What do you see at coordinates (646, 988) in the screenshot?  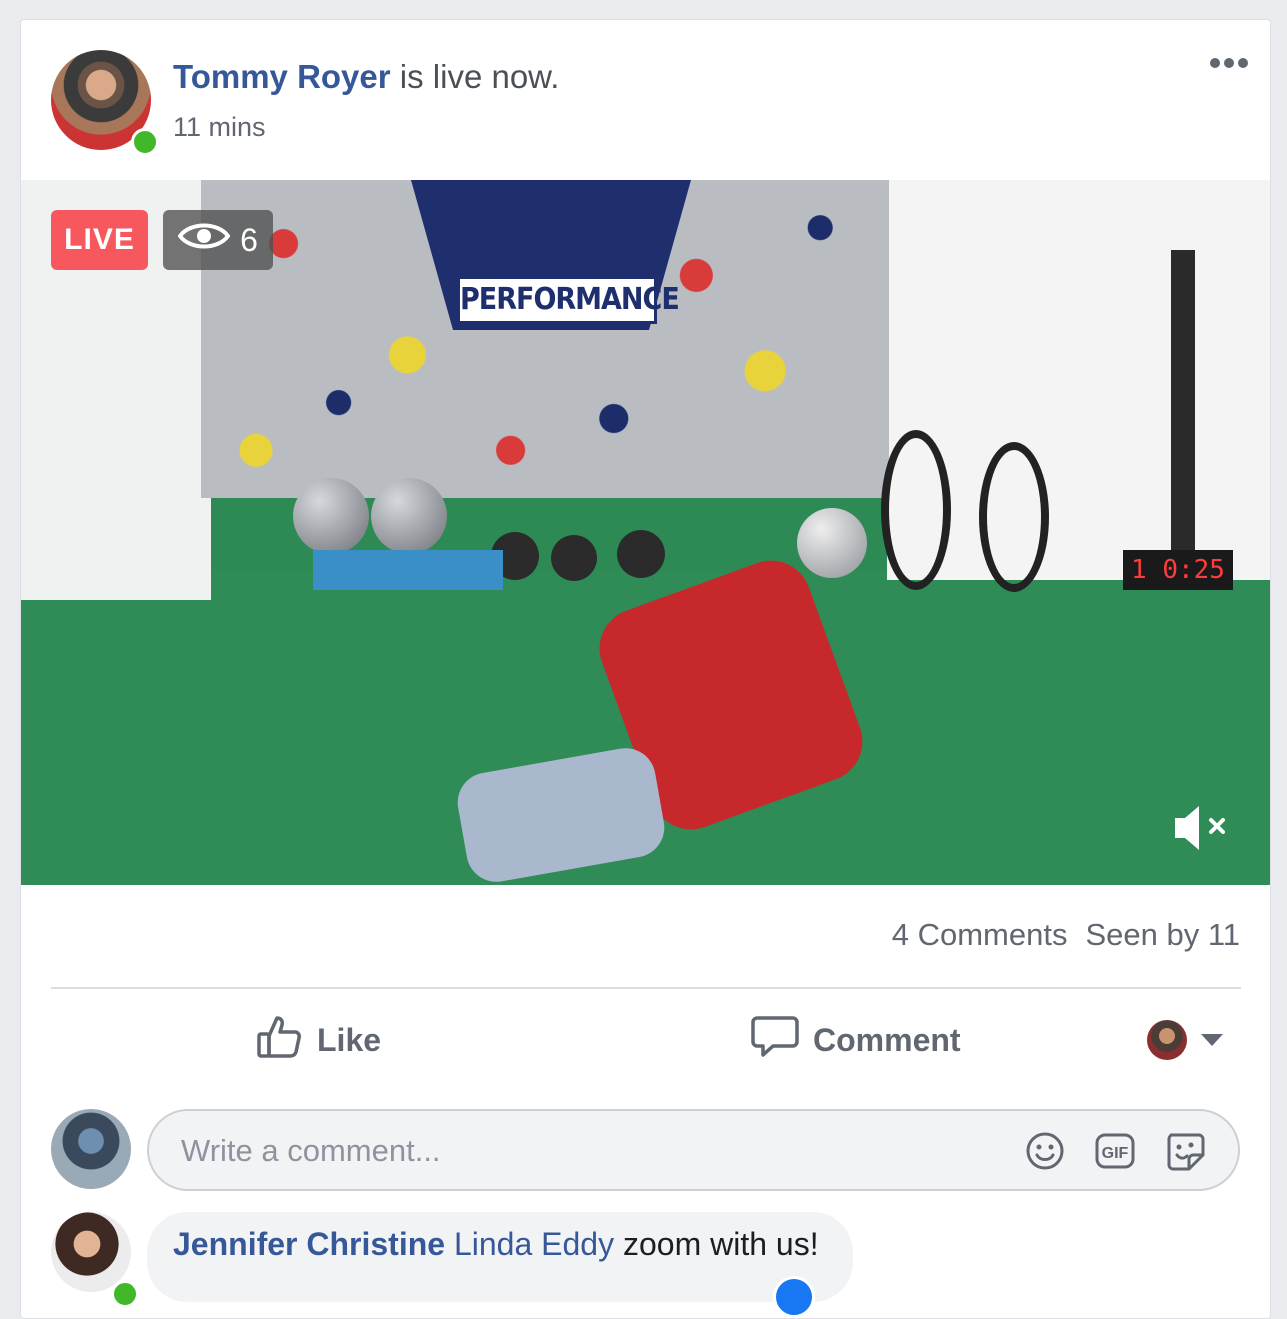 I see `stats-divider` at bounding box center [646, 988].